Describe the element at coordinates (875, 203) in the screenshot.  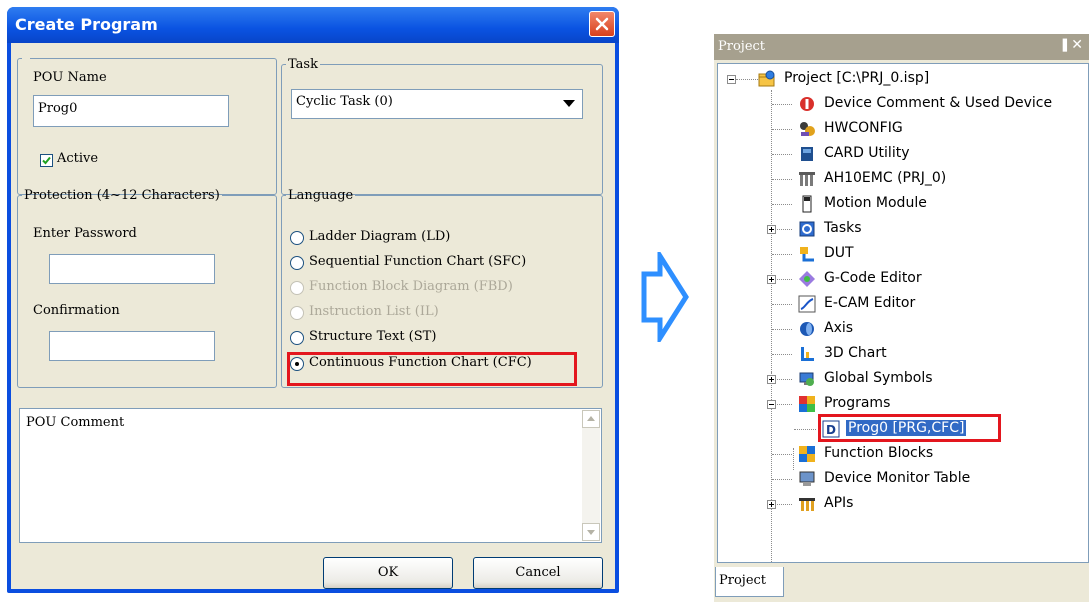
I see `tree-item-label: Motion Module` at that location.